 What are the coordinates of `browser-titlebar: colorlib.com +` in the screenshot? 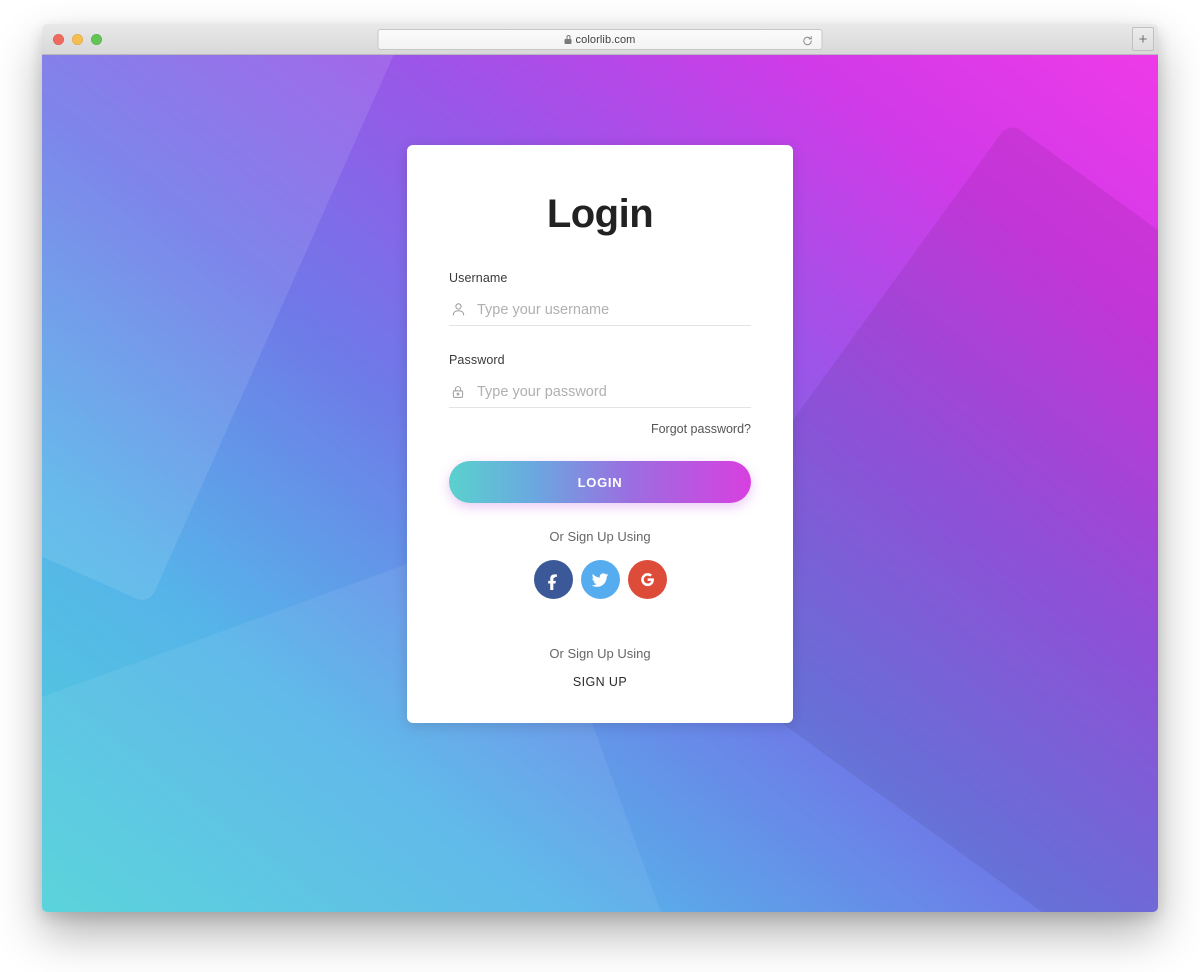 It's located at (600, 39).